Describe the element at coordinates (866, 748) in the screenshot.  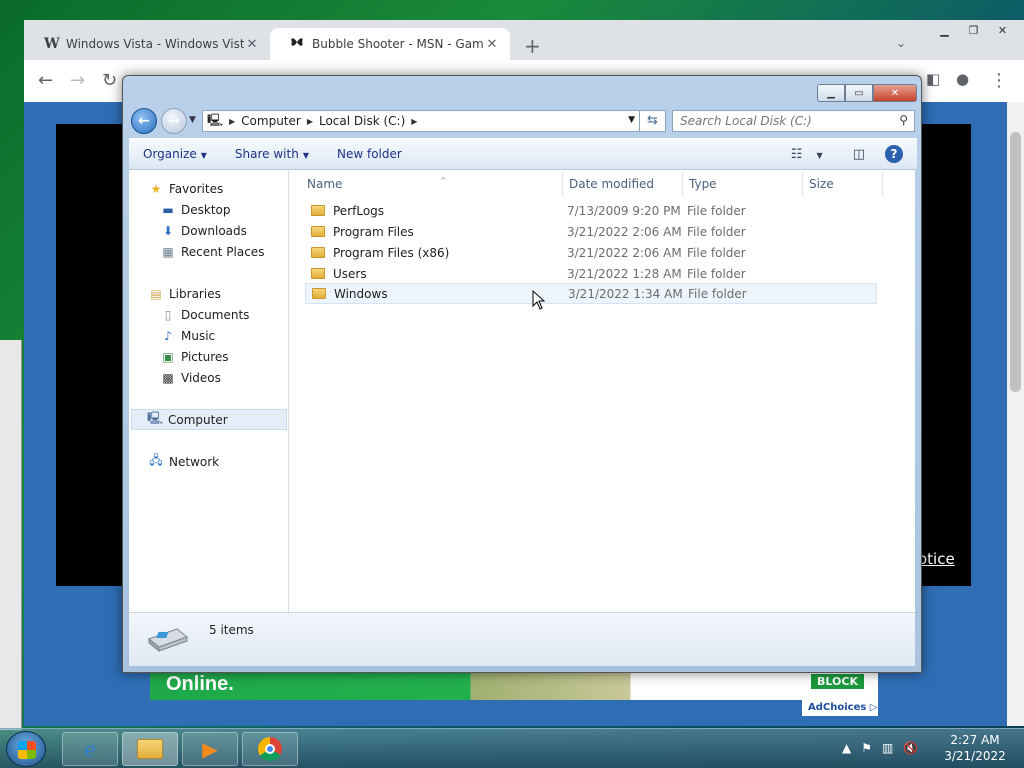
I see `action-center-flag-icon: ⚑` at that location.